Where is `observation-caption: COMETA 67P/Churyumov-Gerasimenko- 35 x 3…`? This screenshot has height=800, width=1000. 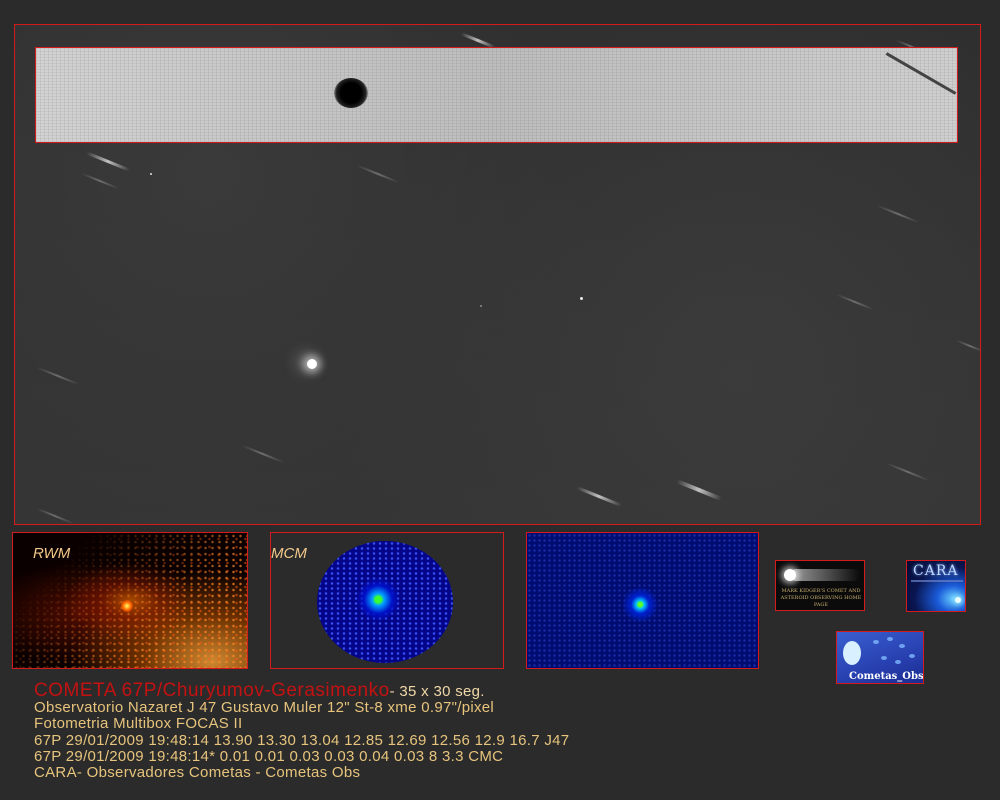
observation-caption: COMETA 67P/Churyumov-Gerasimenko- 35 x 3… is located at coordinates (514, 731).